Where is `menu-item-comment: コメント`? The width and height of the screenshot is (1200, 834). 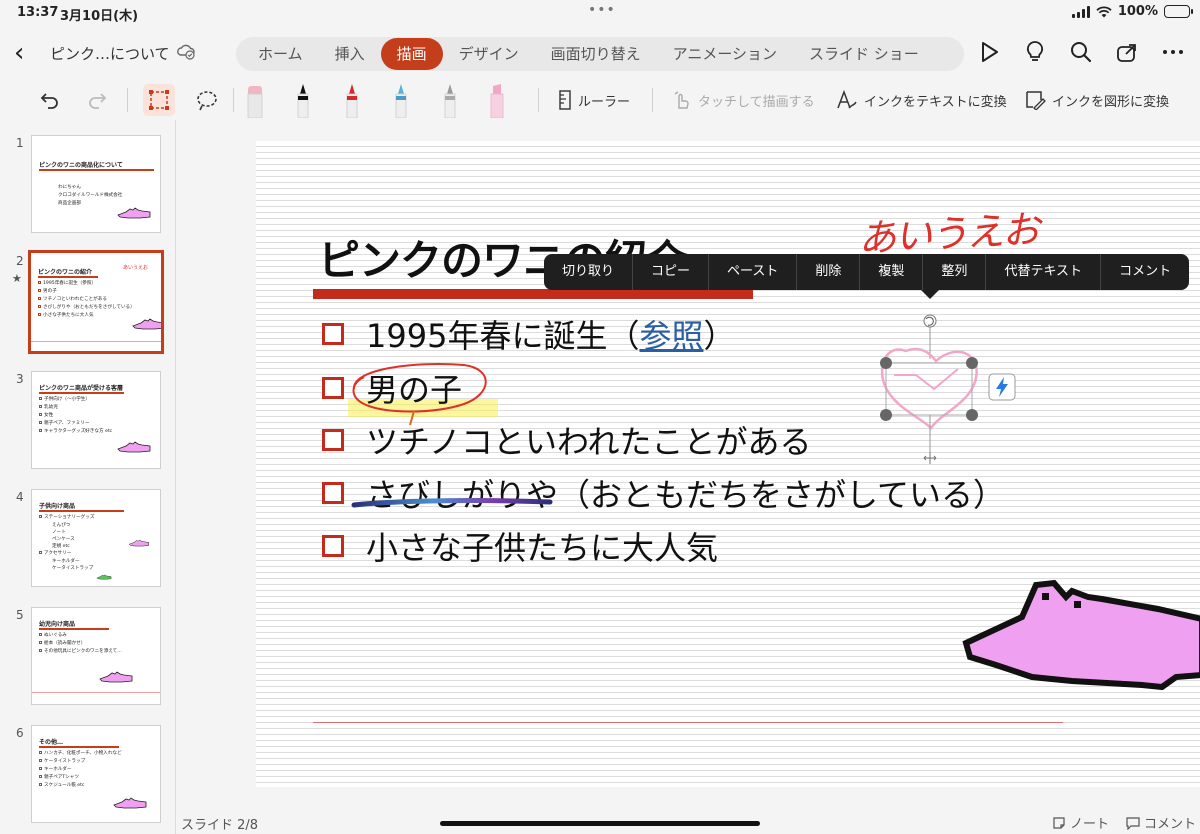 menu-item-comment: コメント is located at coordinates (1145, 272).